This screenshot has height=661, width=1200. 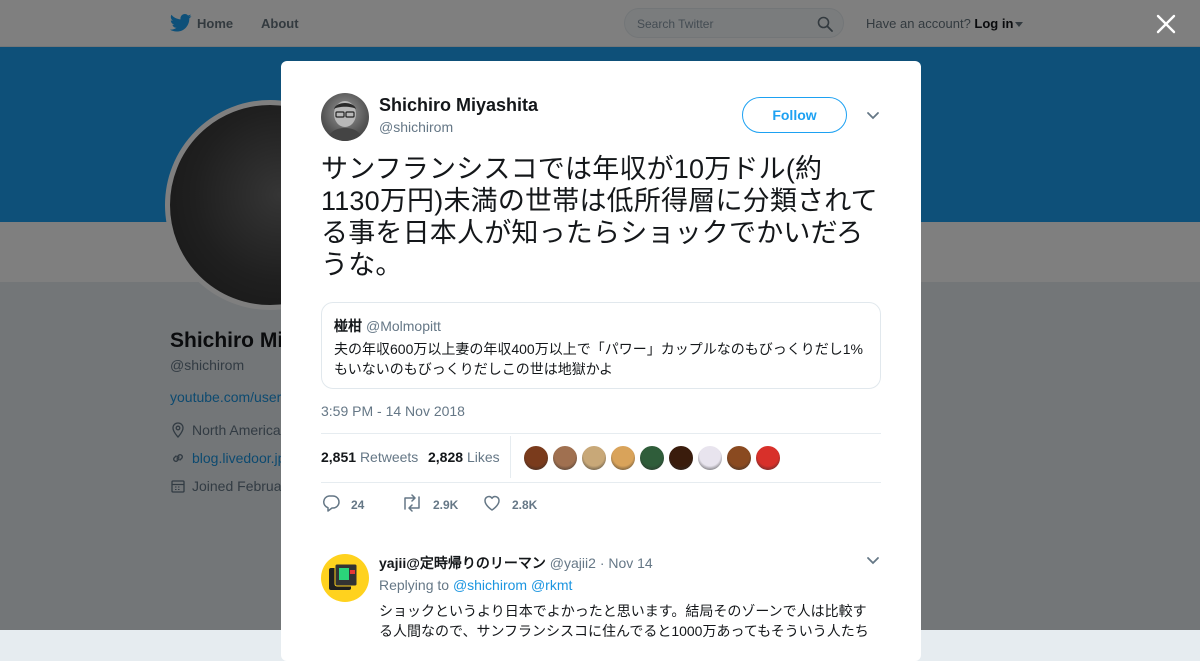 What do you see at coordinates (1166, 24) in the screenshot?
I see `close-icon` at bounding box center [1166, 24].